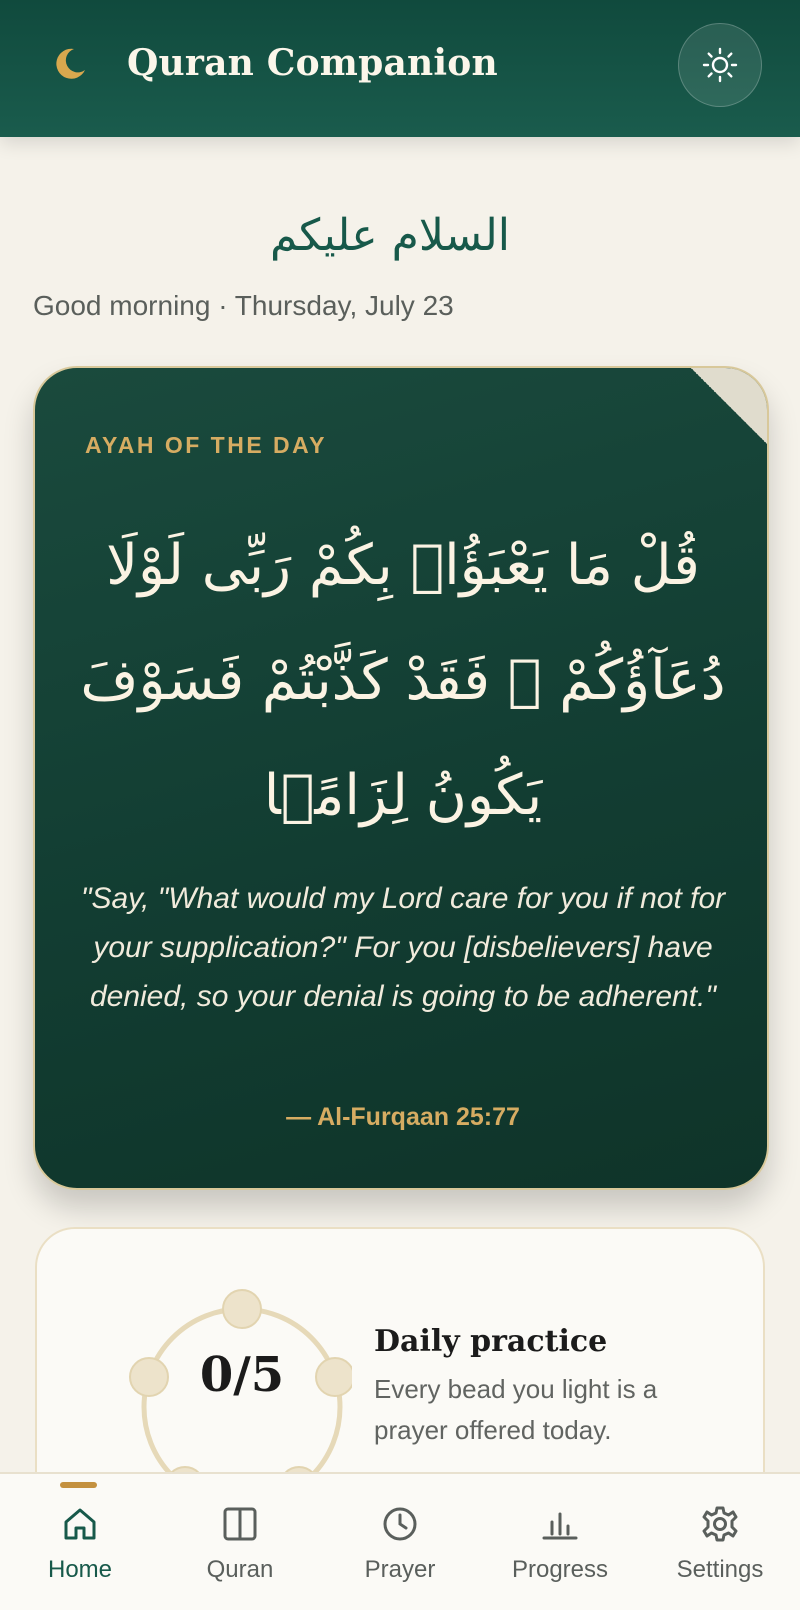 Image resolution: width=800 pixels, height=1610 pixels. I want to click on greeting-date: Good morning · Thursday, July 23, so click(243, 305).